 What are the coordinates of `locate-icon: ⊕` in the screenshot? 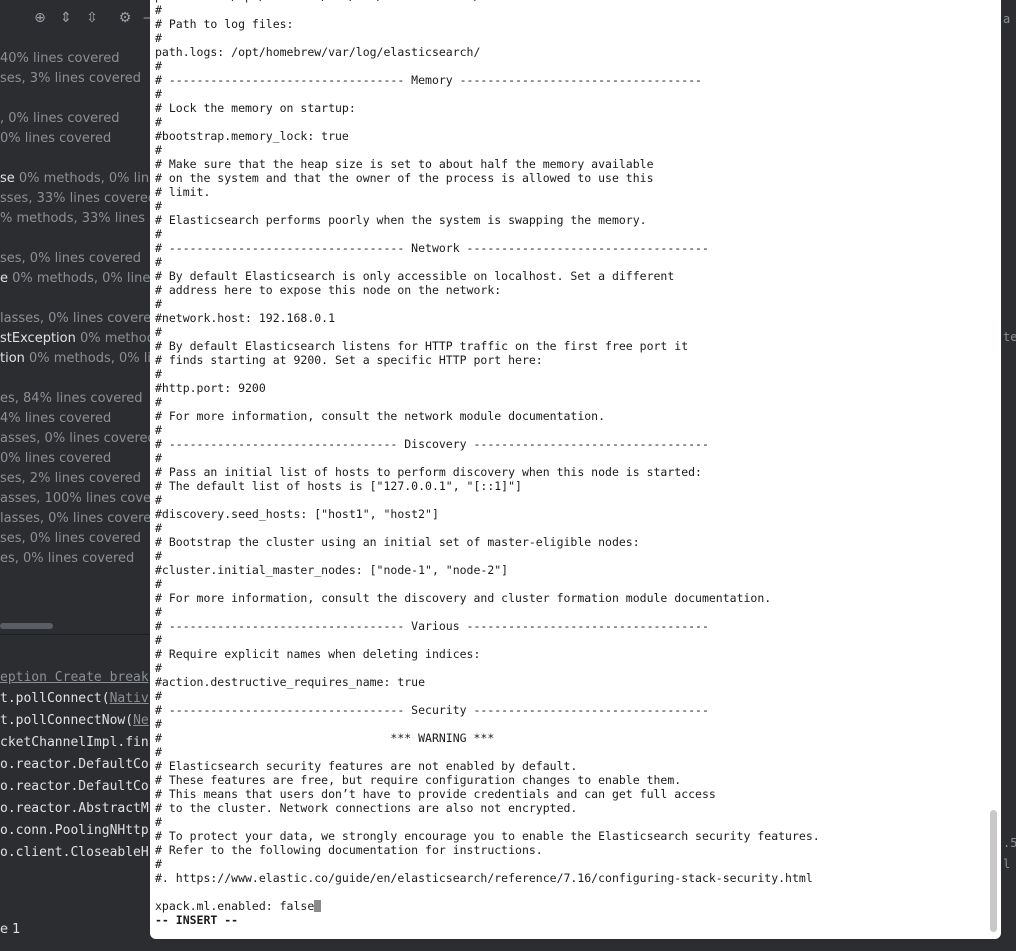 It's located at (40, 18).